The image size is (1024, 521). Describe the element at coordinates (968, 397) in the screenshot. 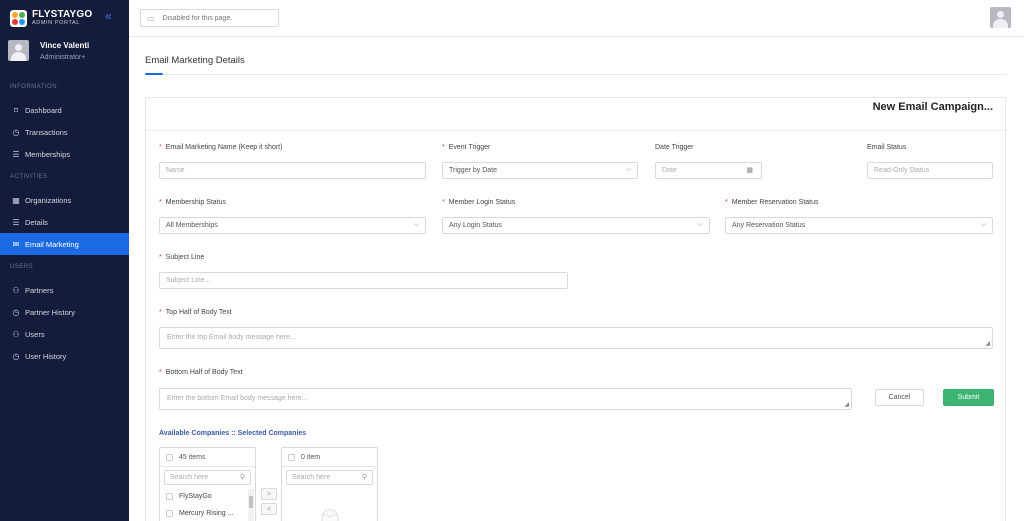

I see `submit-button: Submit` at that location.